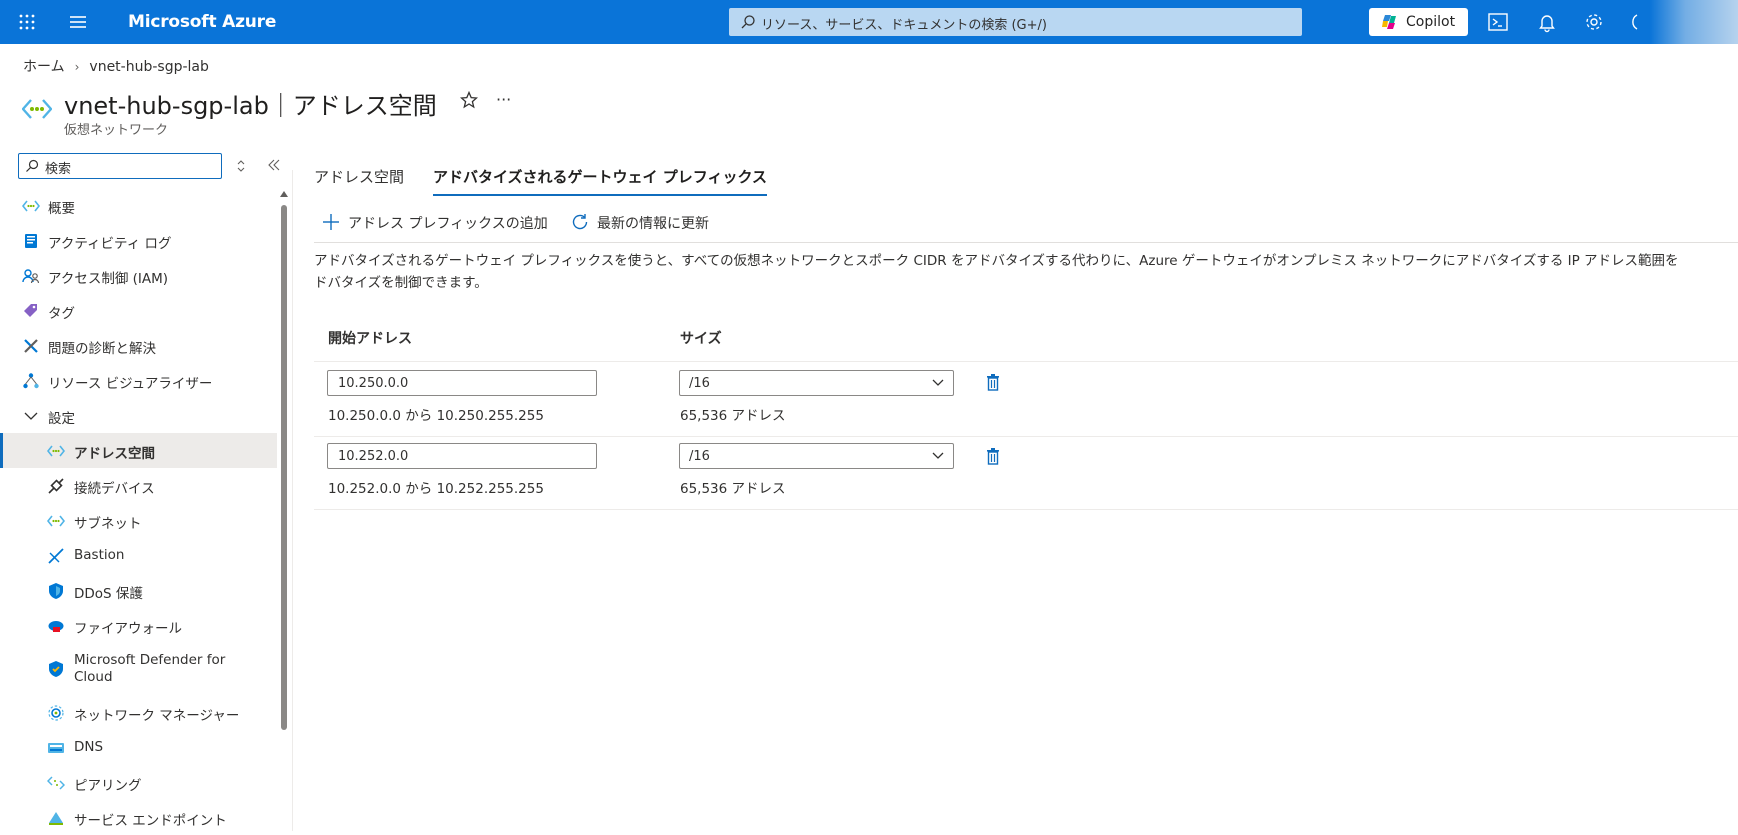 This screenshot has height=835, width=1738. Describe the element at coordinates (1498, 22) in the screenshot. I see `cloud-shell-icon` at that location.